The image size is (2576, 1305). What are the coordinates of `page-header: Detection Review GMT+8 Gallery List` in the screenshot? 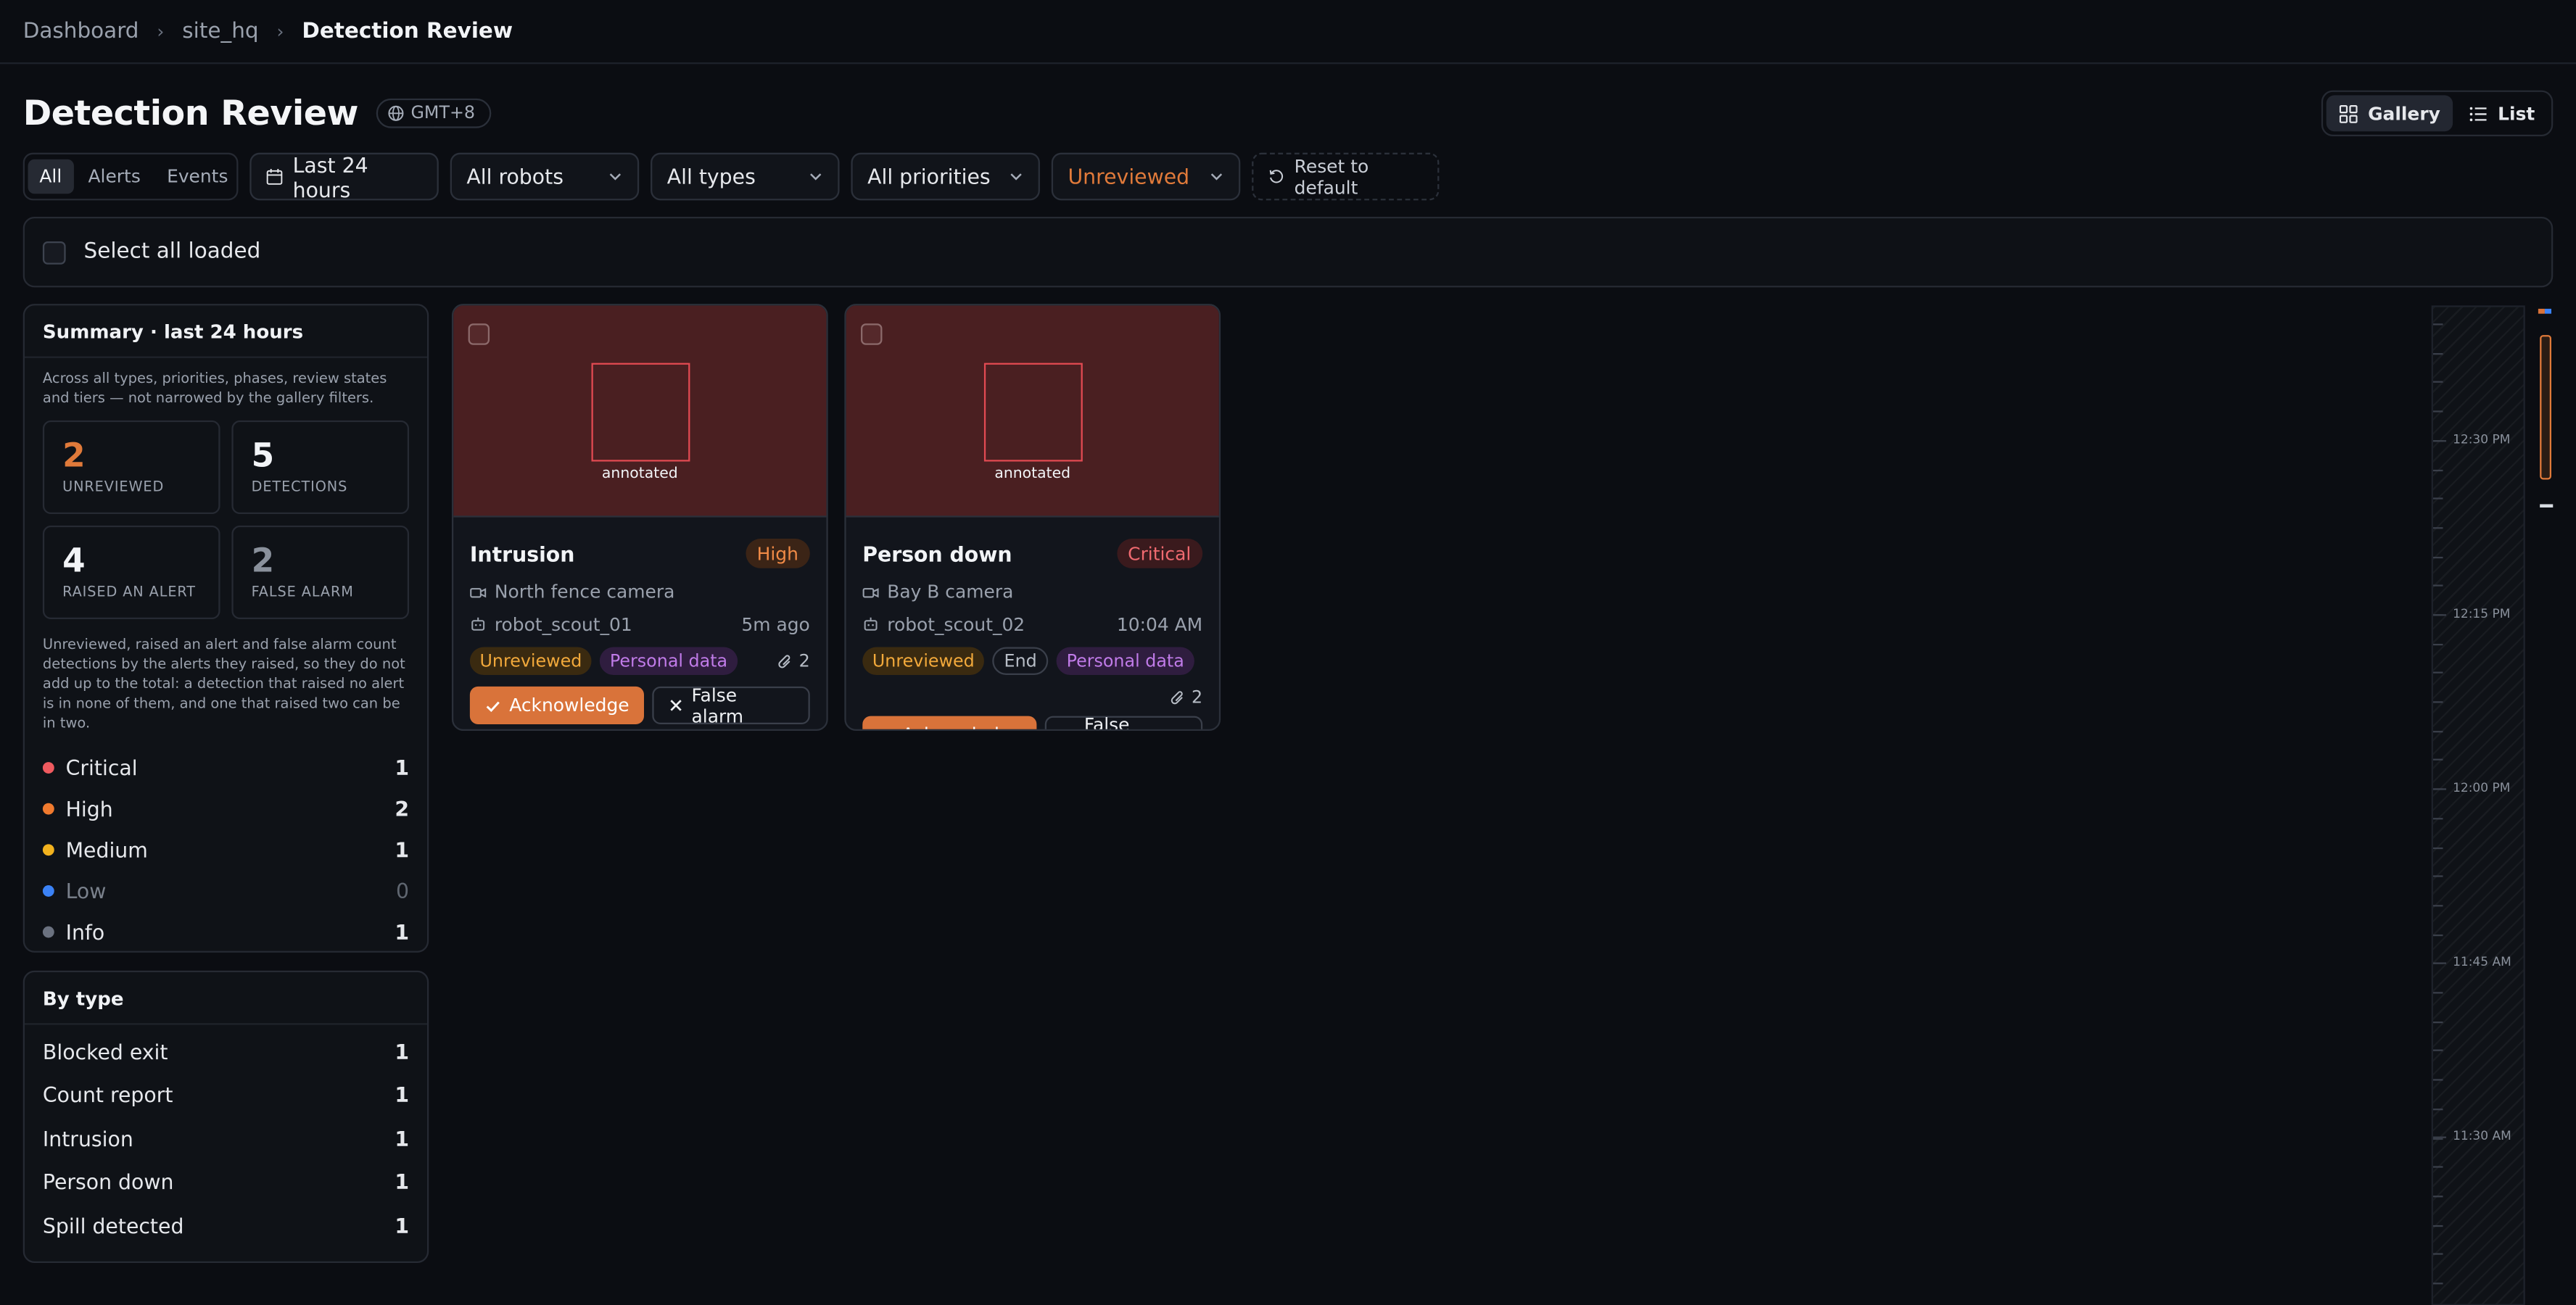 It's located at (1288, 113).